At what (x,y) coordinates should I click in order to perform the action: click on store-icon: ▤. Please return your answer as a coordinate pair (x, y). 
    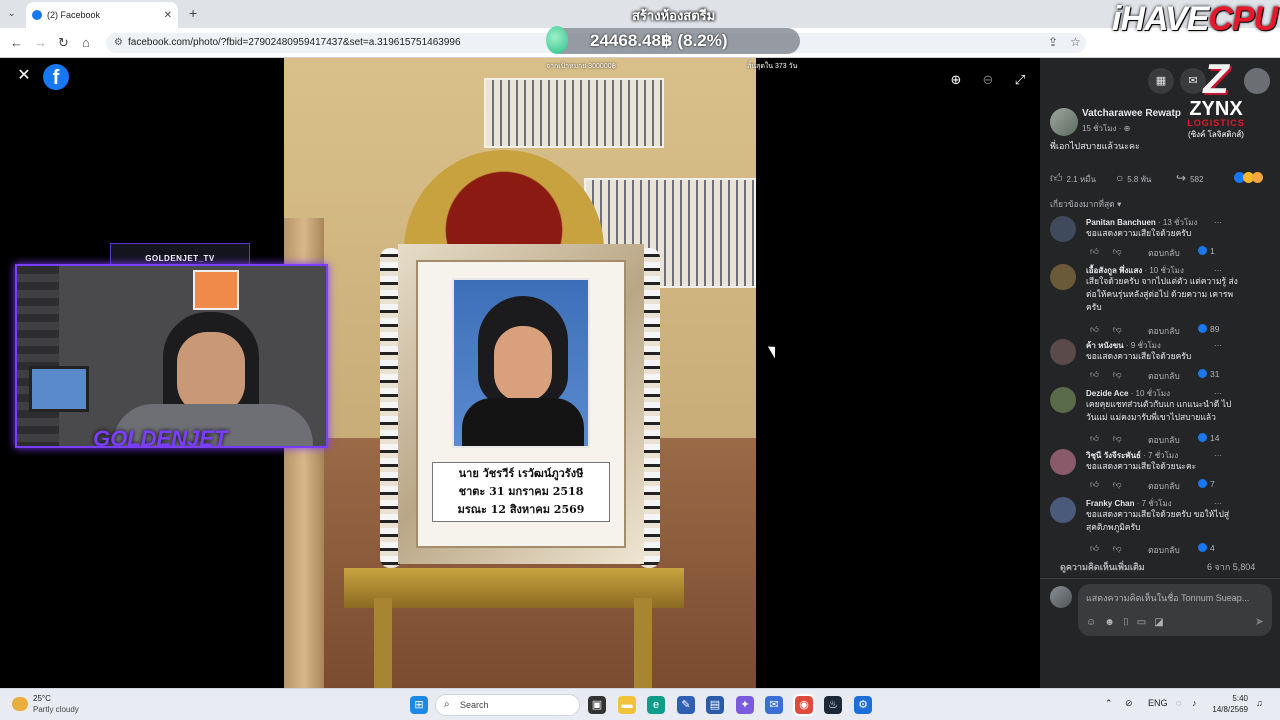
    Looking at the image, I should click on (715, 705).